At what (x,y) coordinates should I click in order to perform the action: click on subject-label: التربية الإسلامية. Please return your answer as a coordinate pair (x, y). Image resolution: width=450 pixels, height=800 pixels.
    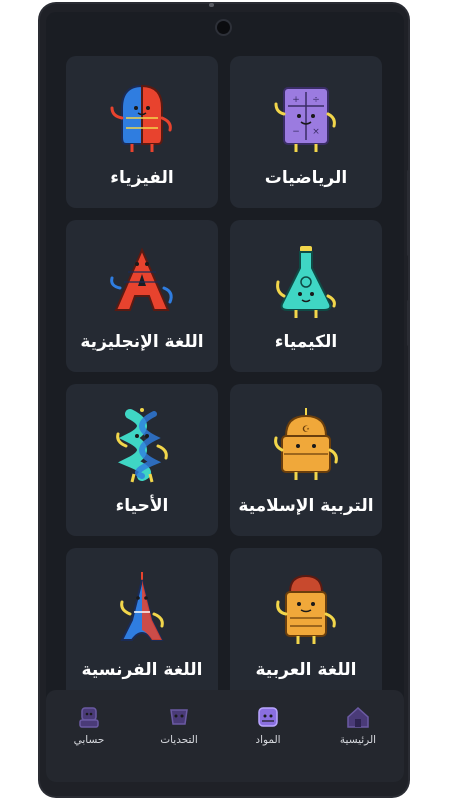
    Looking at the image, I should click on (306, 506).